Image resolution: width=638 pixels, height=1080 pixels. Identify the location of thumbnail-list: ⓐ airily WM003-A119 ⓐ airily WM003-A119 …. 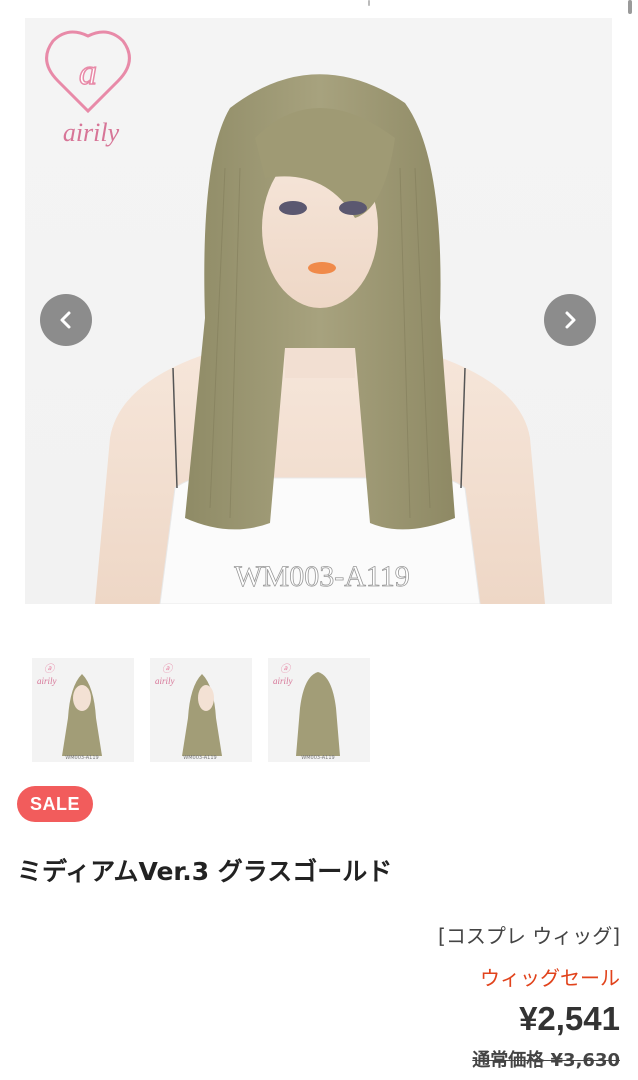
(201, 710).